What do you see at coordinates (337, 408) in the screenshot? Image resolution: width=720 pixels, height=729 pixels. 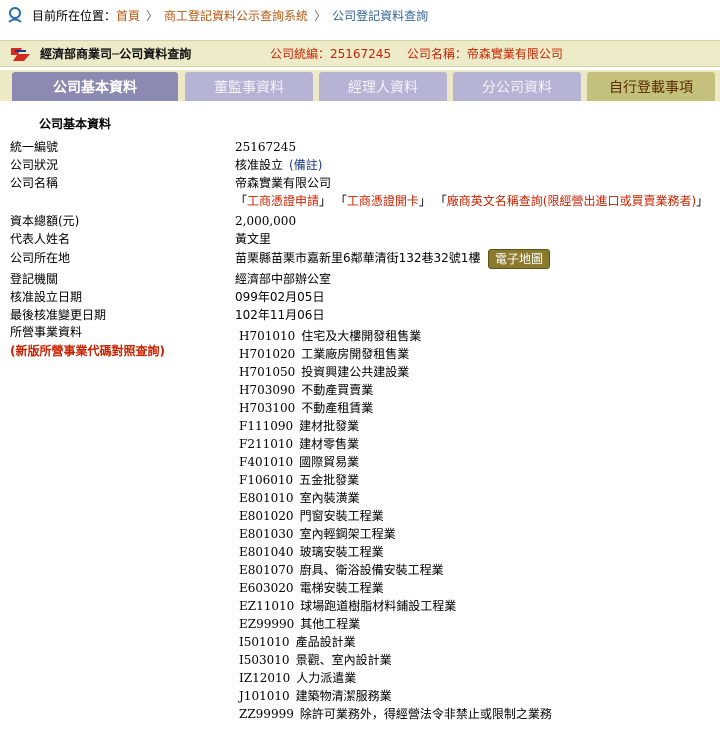 I see `business-item-name: 不動產租賃業` at bounding box center [337, 408].